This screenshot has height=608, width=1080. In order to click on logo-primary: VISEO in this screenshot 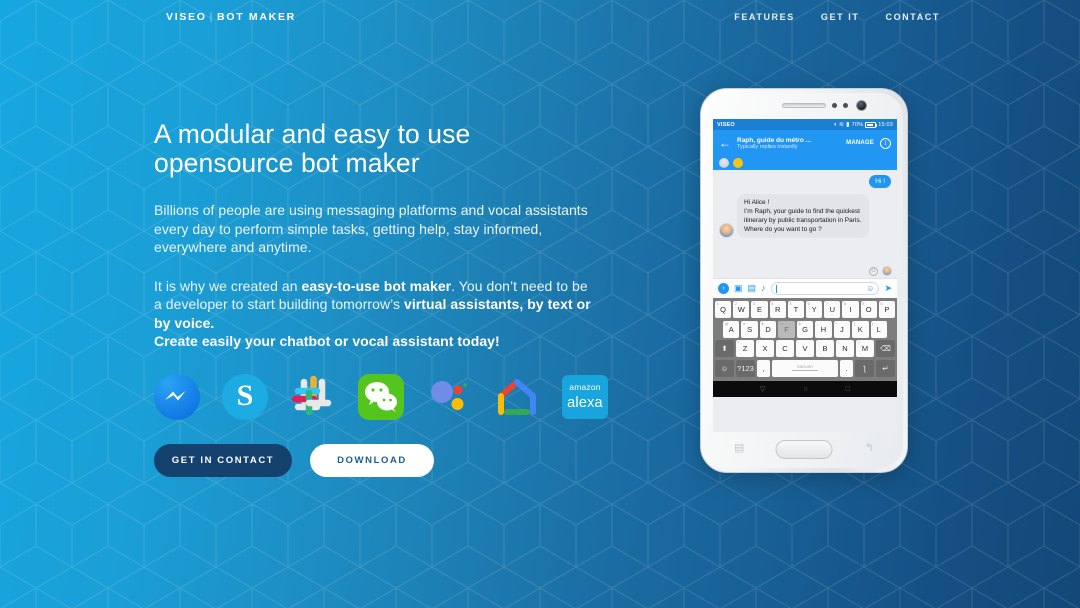, I will do `click(186, 17)`.